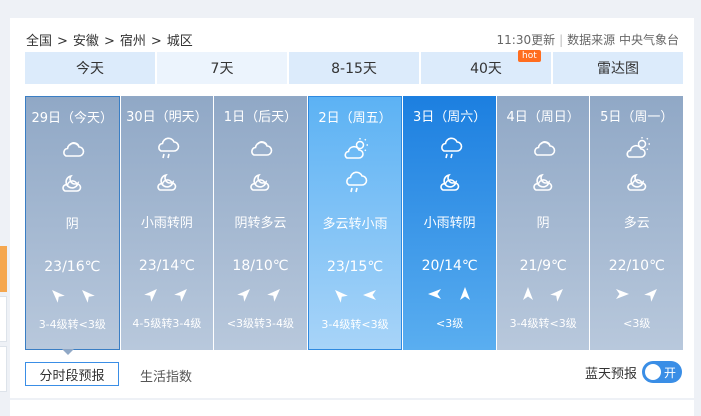 The image size is (701, 416). Describe the element at coordinates (166, 375) in the screenshot. I see `life-index-link: 生活指数` at that location.